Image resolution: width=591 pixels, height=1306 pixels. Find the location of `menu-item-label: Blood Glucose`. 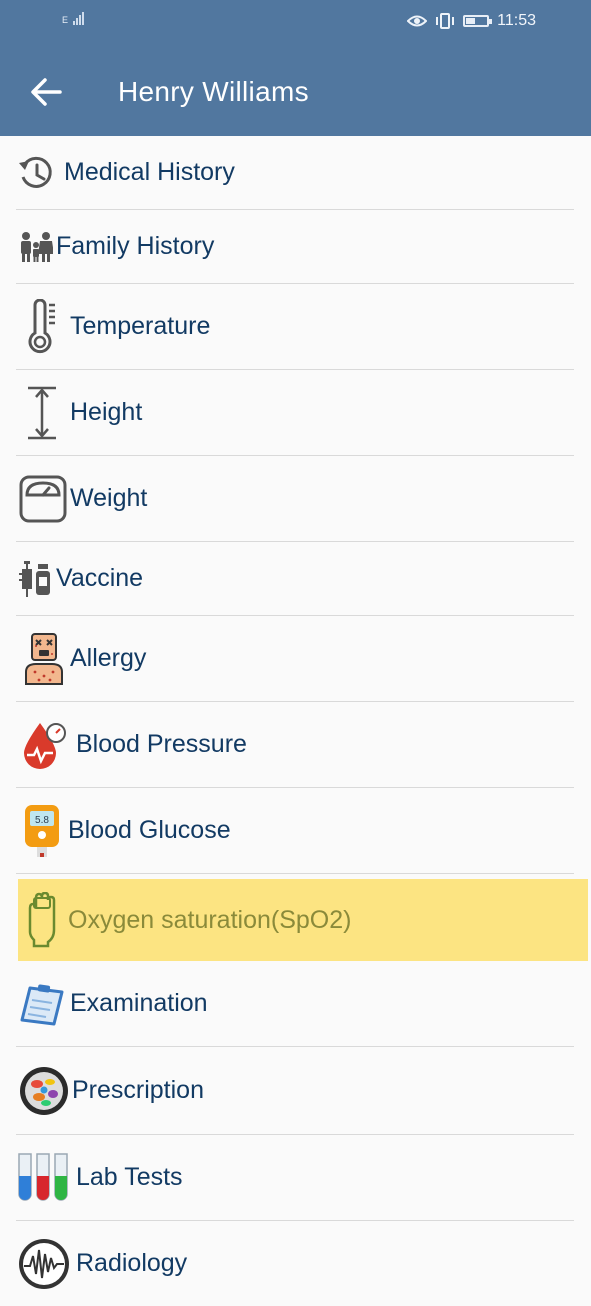

menu-item-label: Blood Glucose is located at coordinates (149, 830).